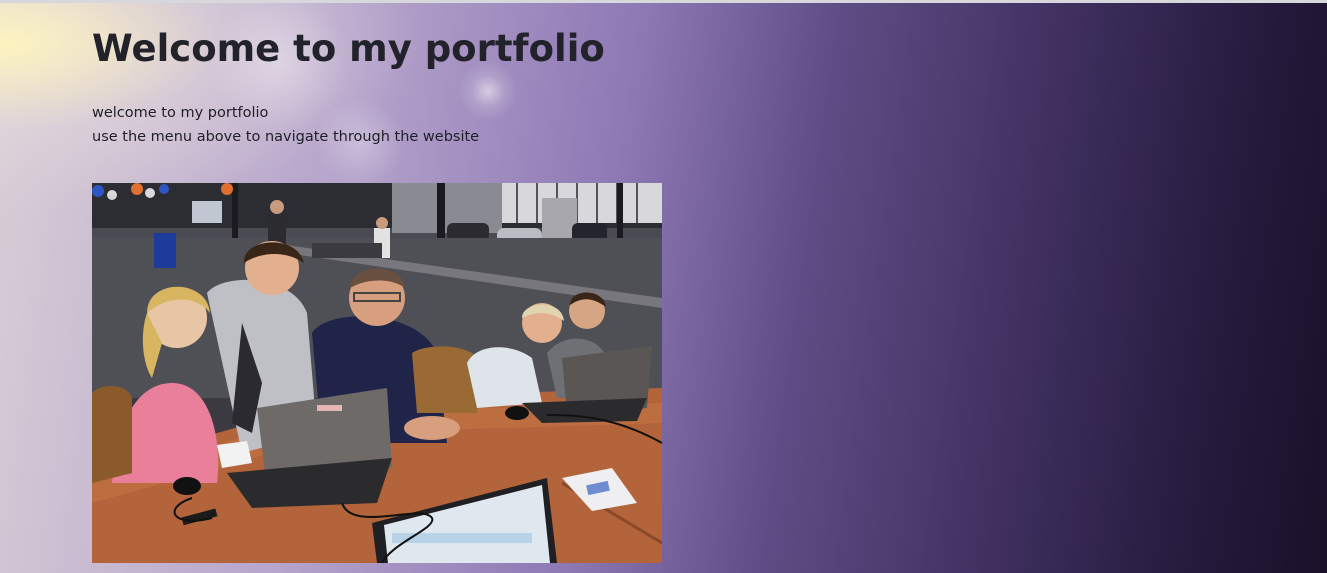 The width and height of the screenshot is (1327, 573). Describe the element at coordinates (348, 48) in the screenshot. I see `page-title: Welcome to my portfolio` at that location.